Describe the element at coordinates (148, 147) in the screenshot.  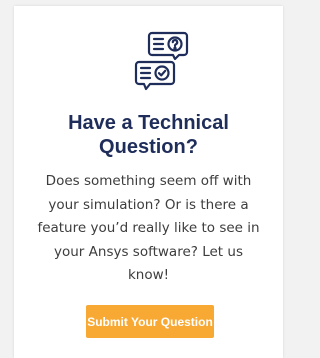
I see `card-title-line: Question?` at that location.